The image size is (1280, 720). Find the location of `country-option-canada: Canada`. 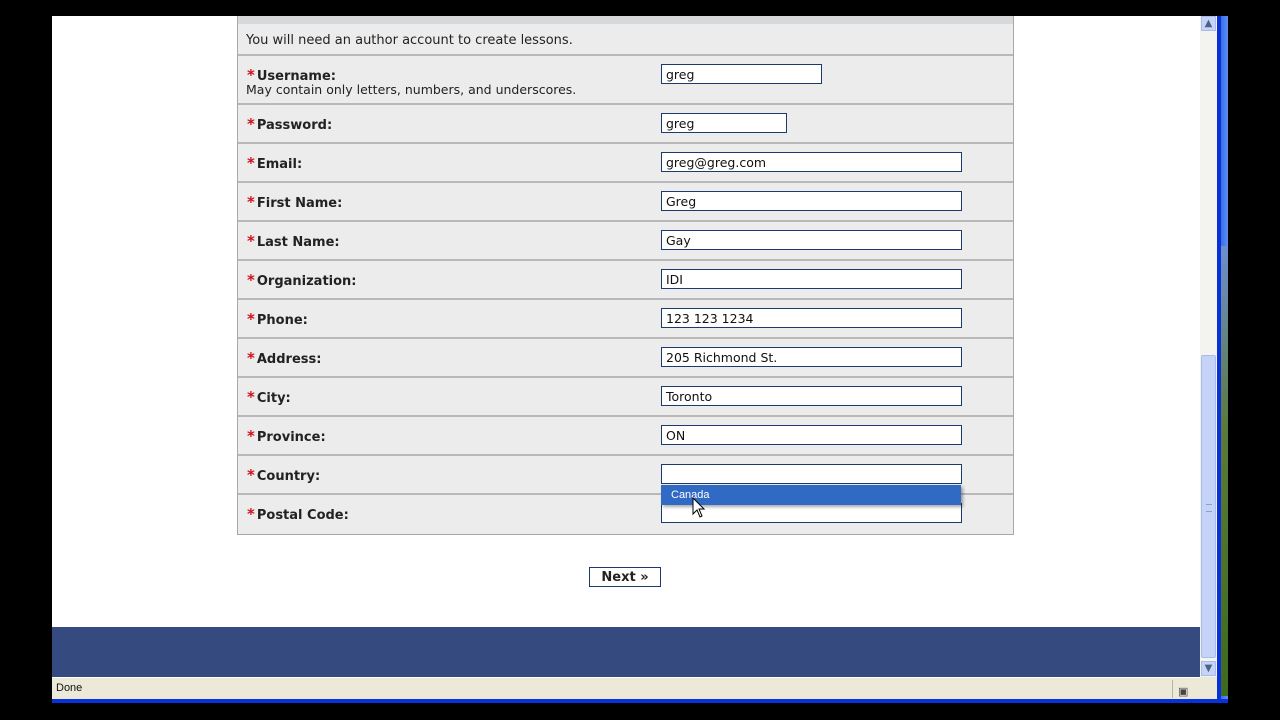

country-option-canada: Canada is located at coordinates (811, 495).